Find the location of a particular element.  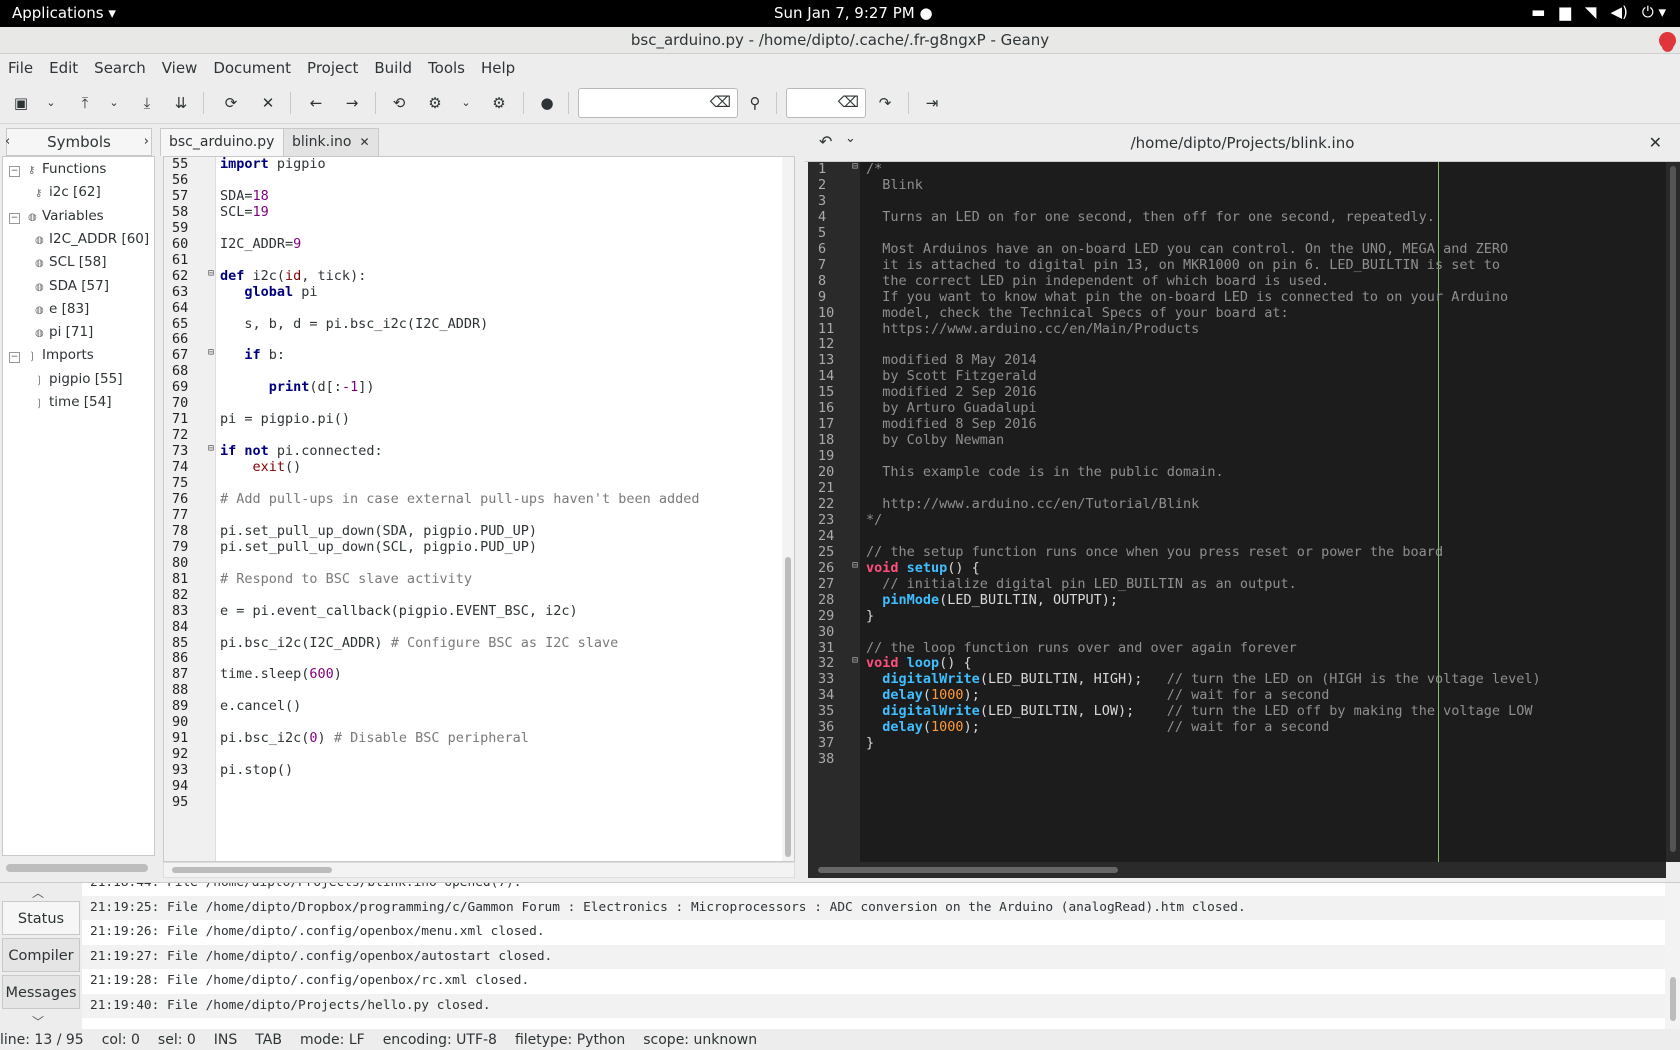

code-text: global pi is located at coordinates (281, 291).